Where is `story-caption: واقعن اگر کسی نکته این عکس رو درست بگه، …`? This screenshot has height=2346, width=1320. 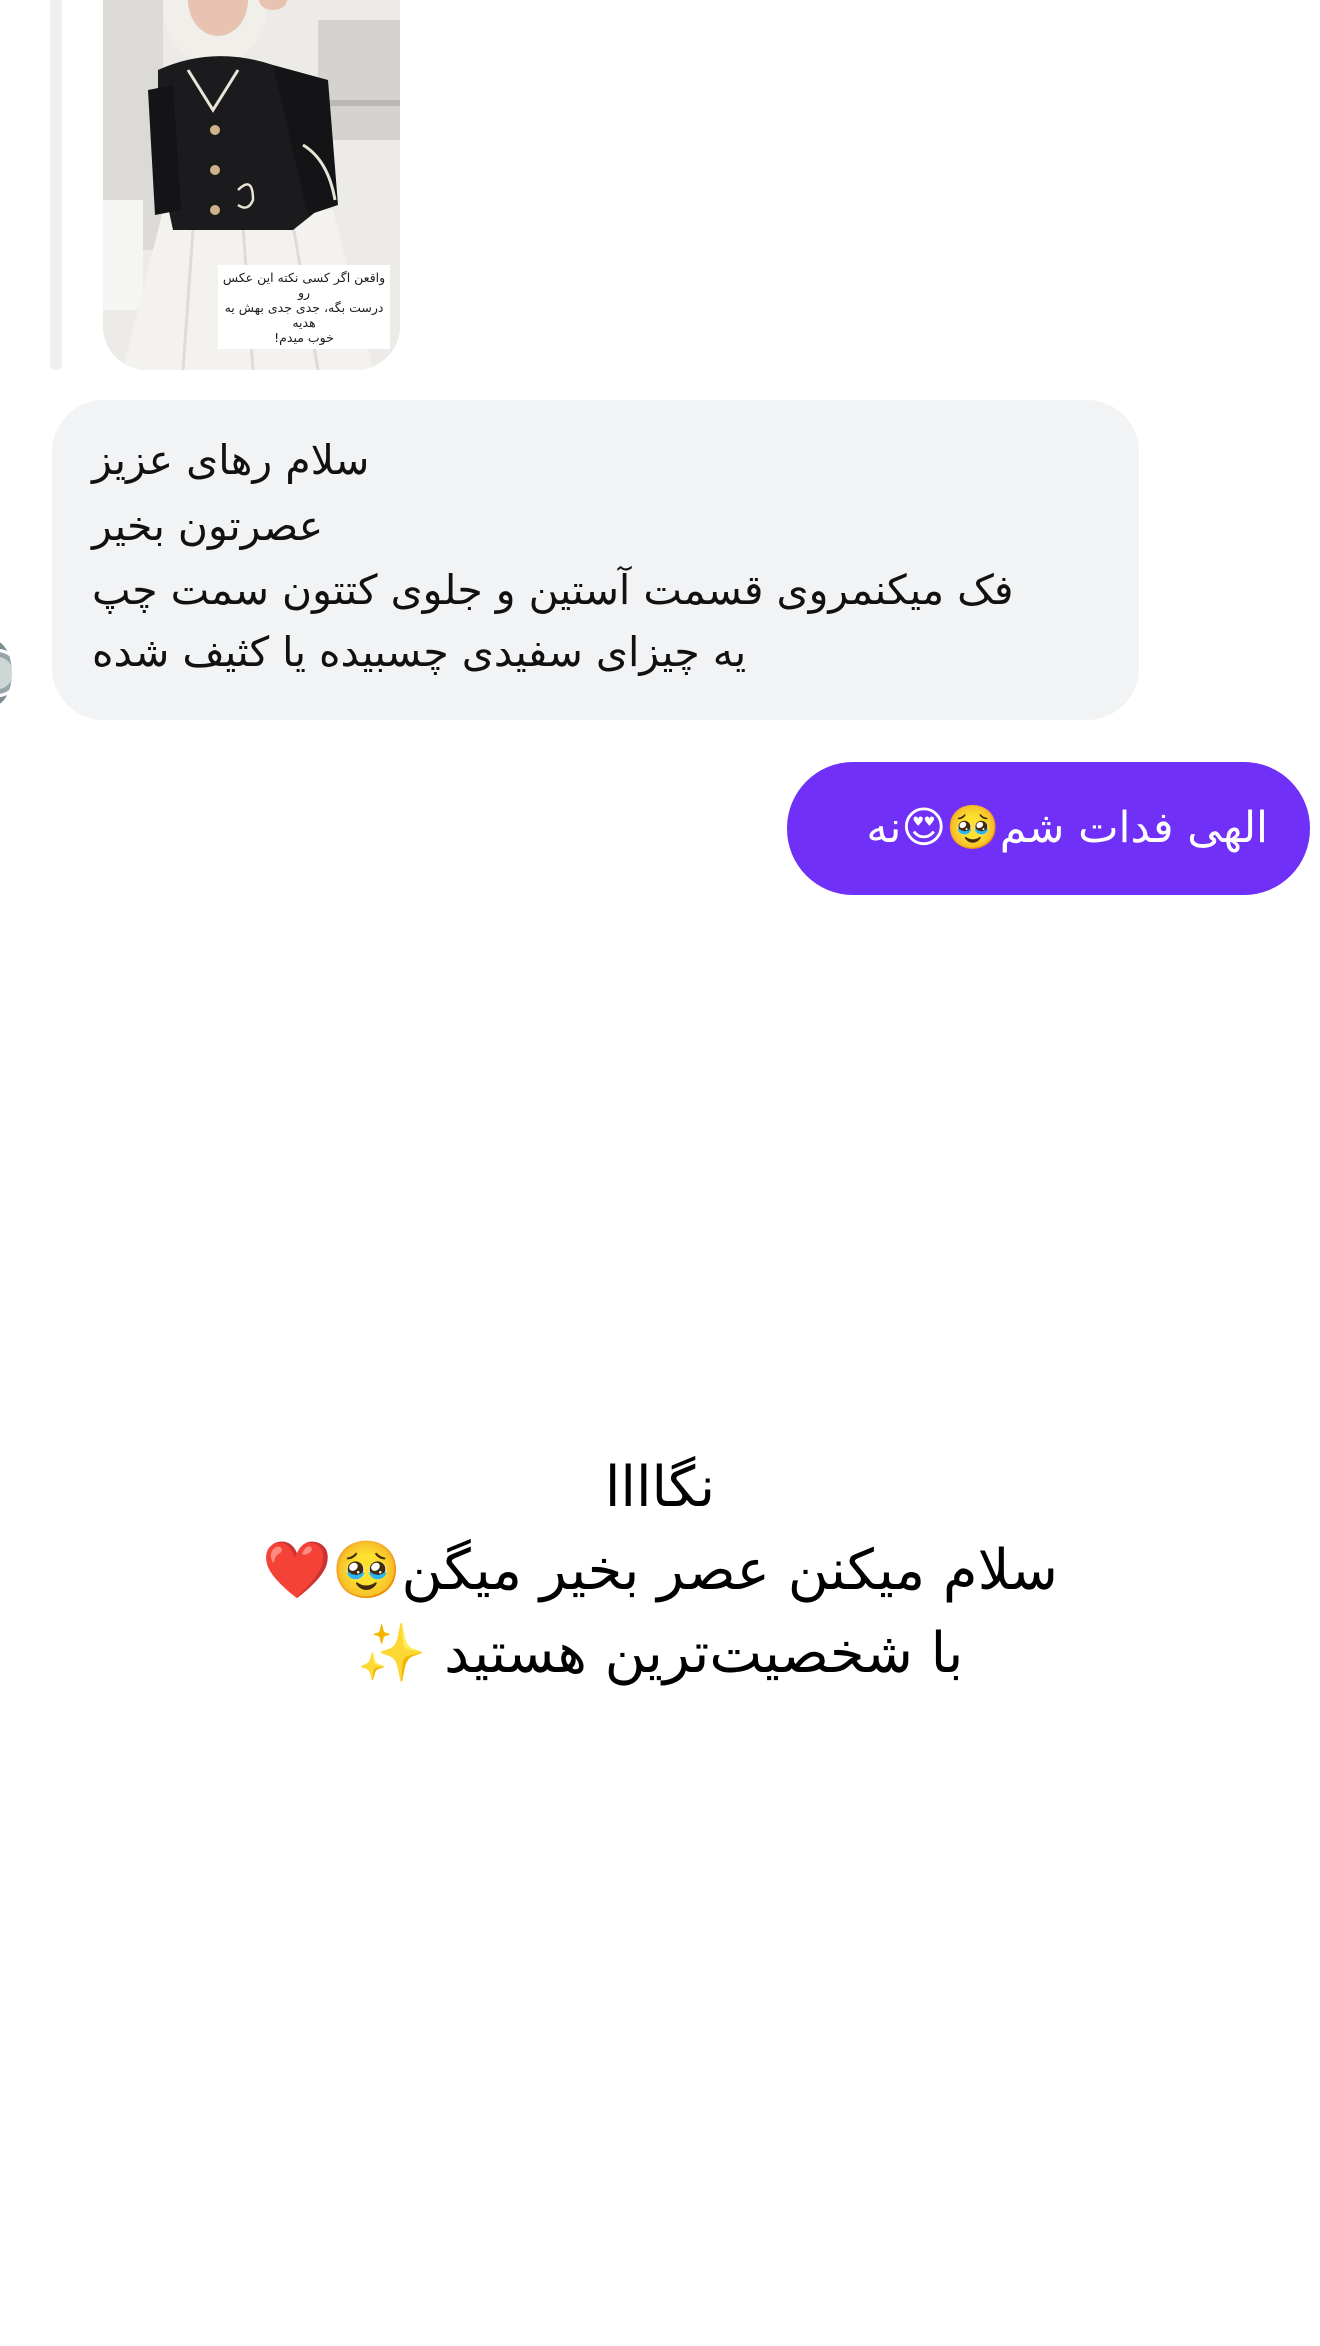 story-caption: واقعن اگر کسی نکته این عکس رو درست بگه، … is located at coordinates (304, 307).